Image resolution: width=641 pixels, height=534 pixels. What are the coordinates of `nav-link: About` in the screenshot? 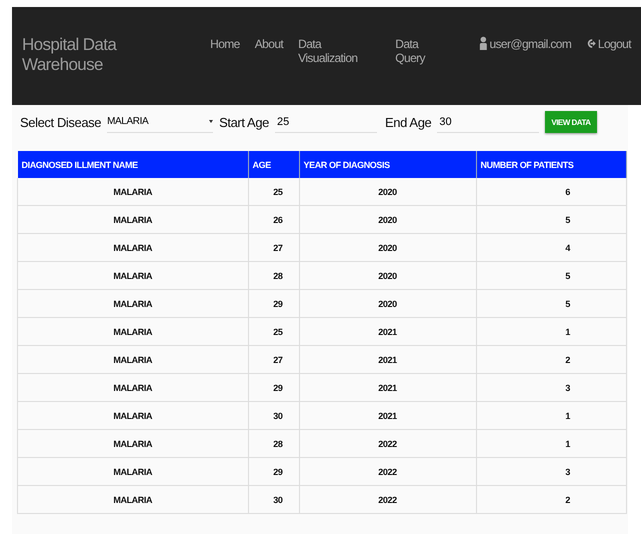 It's located at (269, 44).